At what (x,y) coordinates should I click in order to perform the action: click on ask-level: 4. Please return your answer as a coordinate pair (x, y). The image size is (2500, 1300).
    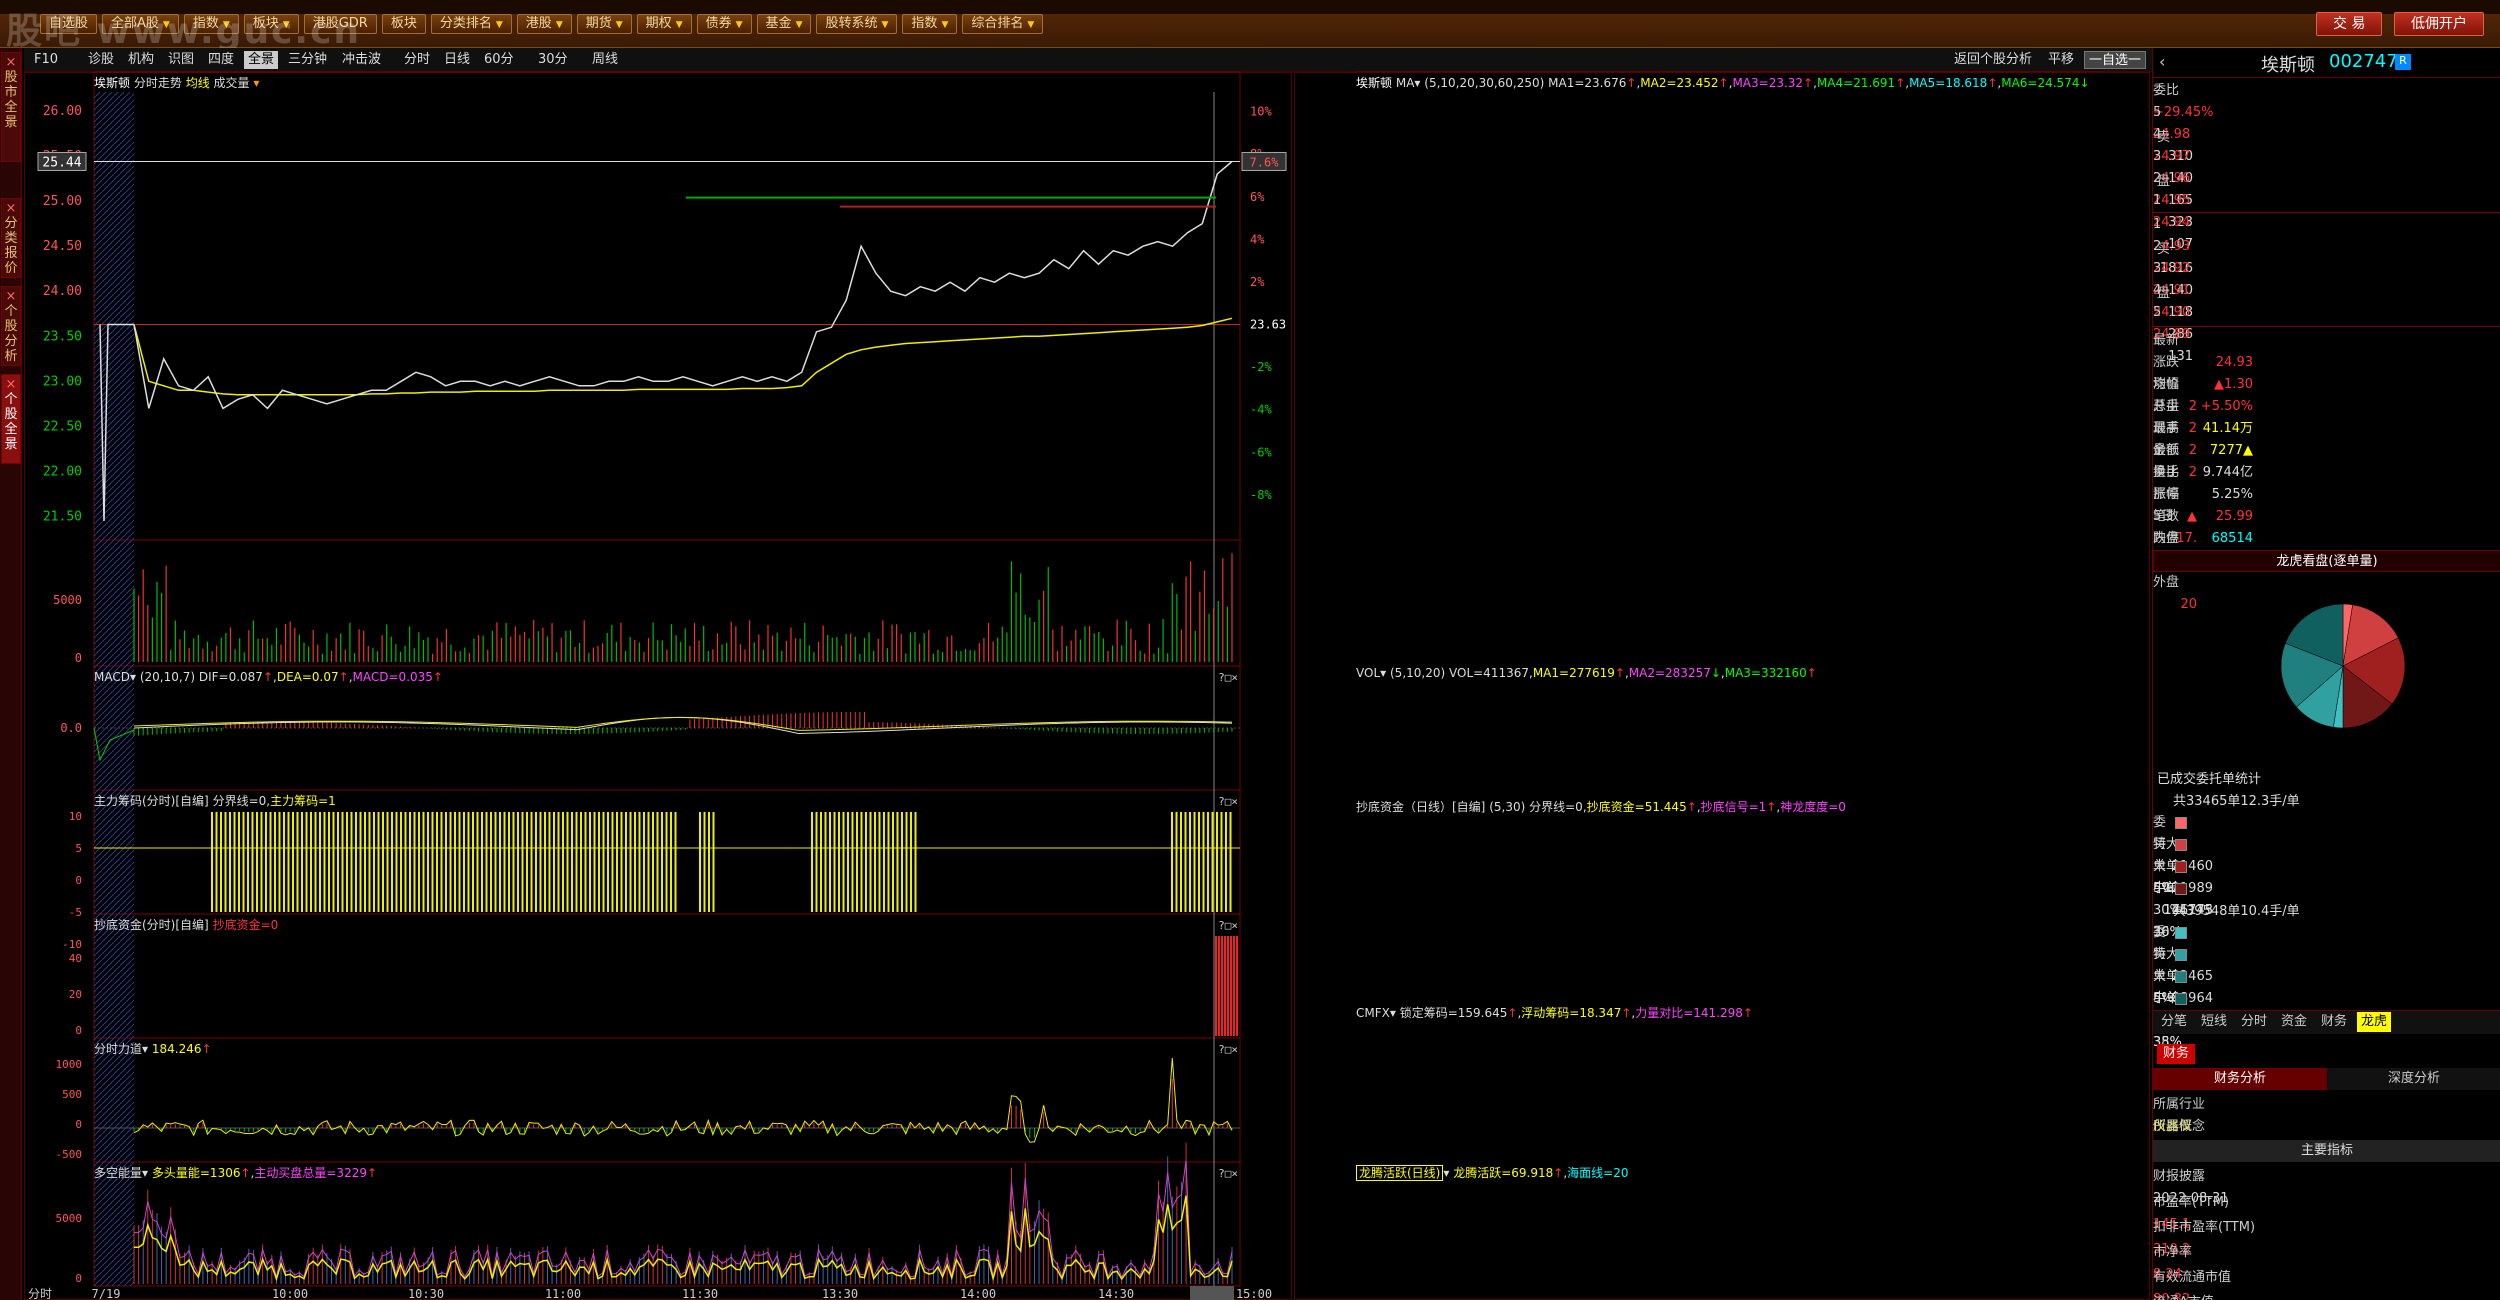
    Looking at the image, I should click on (2157, 134).